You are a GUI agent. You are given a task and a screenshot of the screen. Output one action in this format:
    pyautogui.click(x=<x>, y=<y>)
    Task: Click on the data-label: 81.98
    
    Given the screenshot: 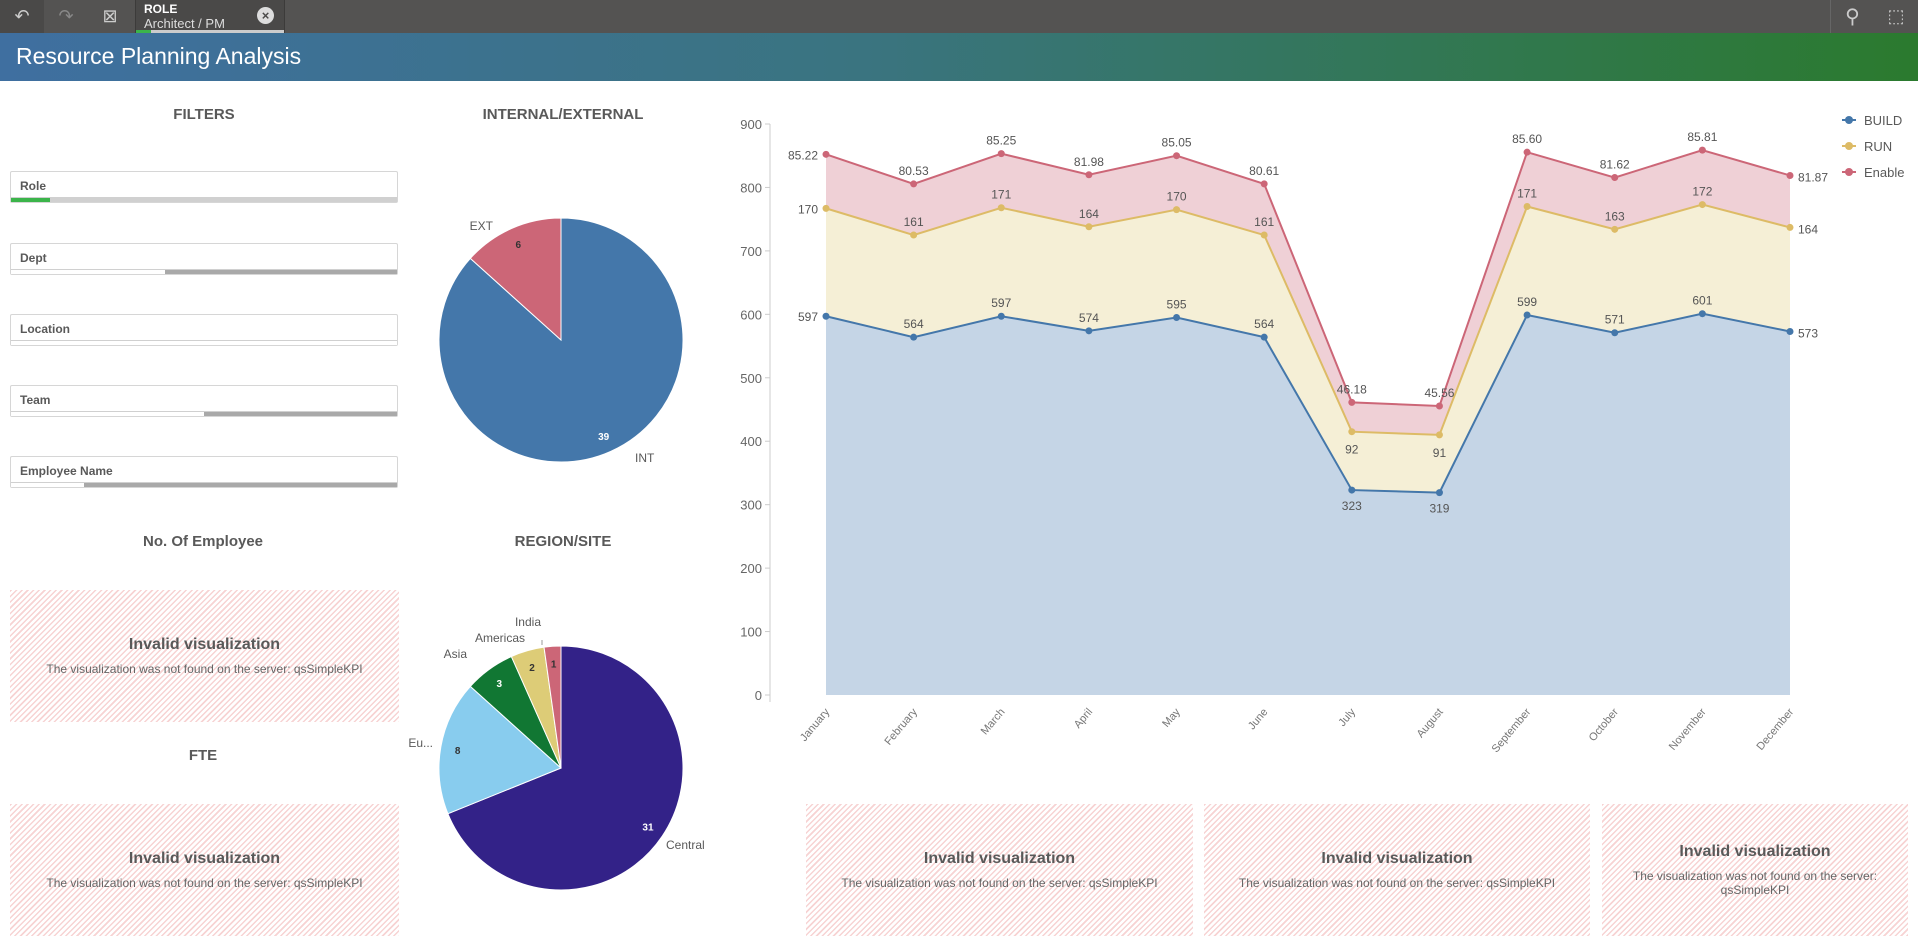 What is the action you would take?
    pyautogui.click(x=1089, y=162)
    